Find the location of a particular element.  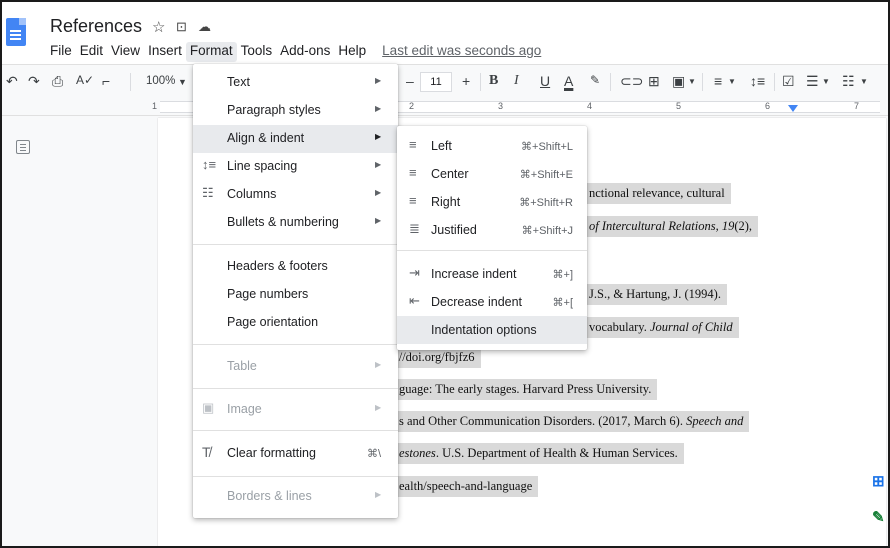

docs-logo-icon is located at coordinates (16, 32).